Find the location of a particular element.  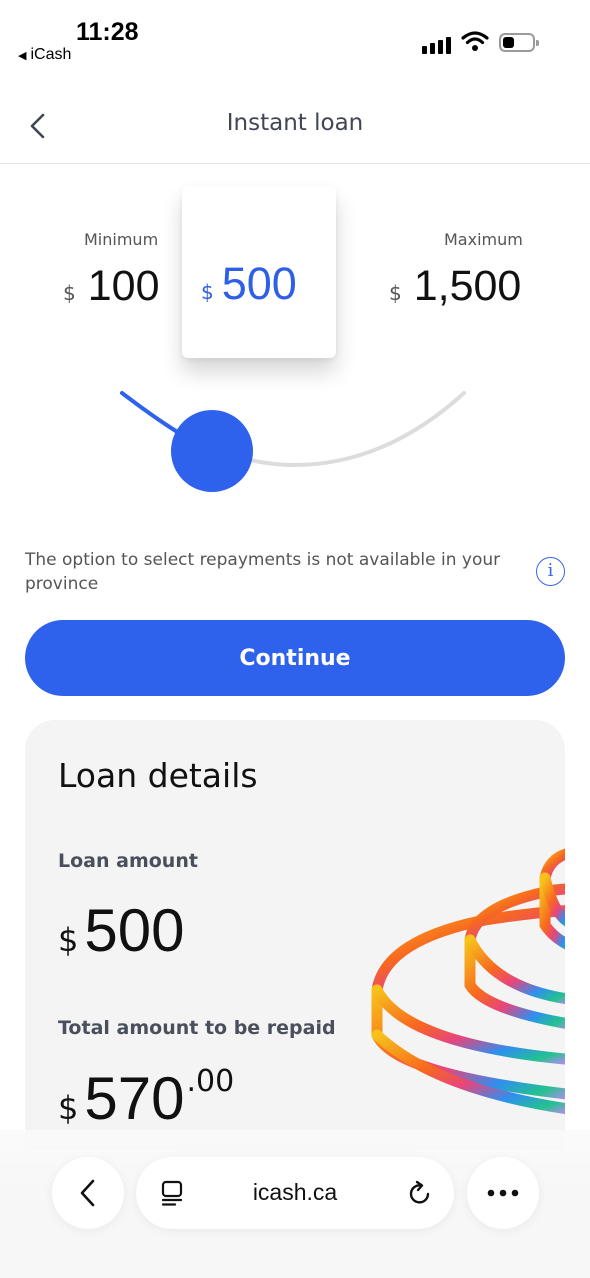

total-repaid-value: $ 570 .00 is located at coordinates (146, 1098).